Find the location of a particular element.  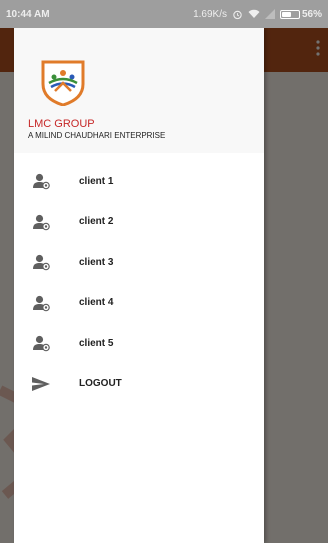

wifi-icon is located at coordinates (254, 13).